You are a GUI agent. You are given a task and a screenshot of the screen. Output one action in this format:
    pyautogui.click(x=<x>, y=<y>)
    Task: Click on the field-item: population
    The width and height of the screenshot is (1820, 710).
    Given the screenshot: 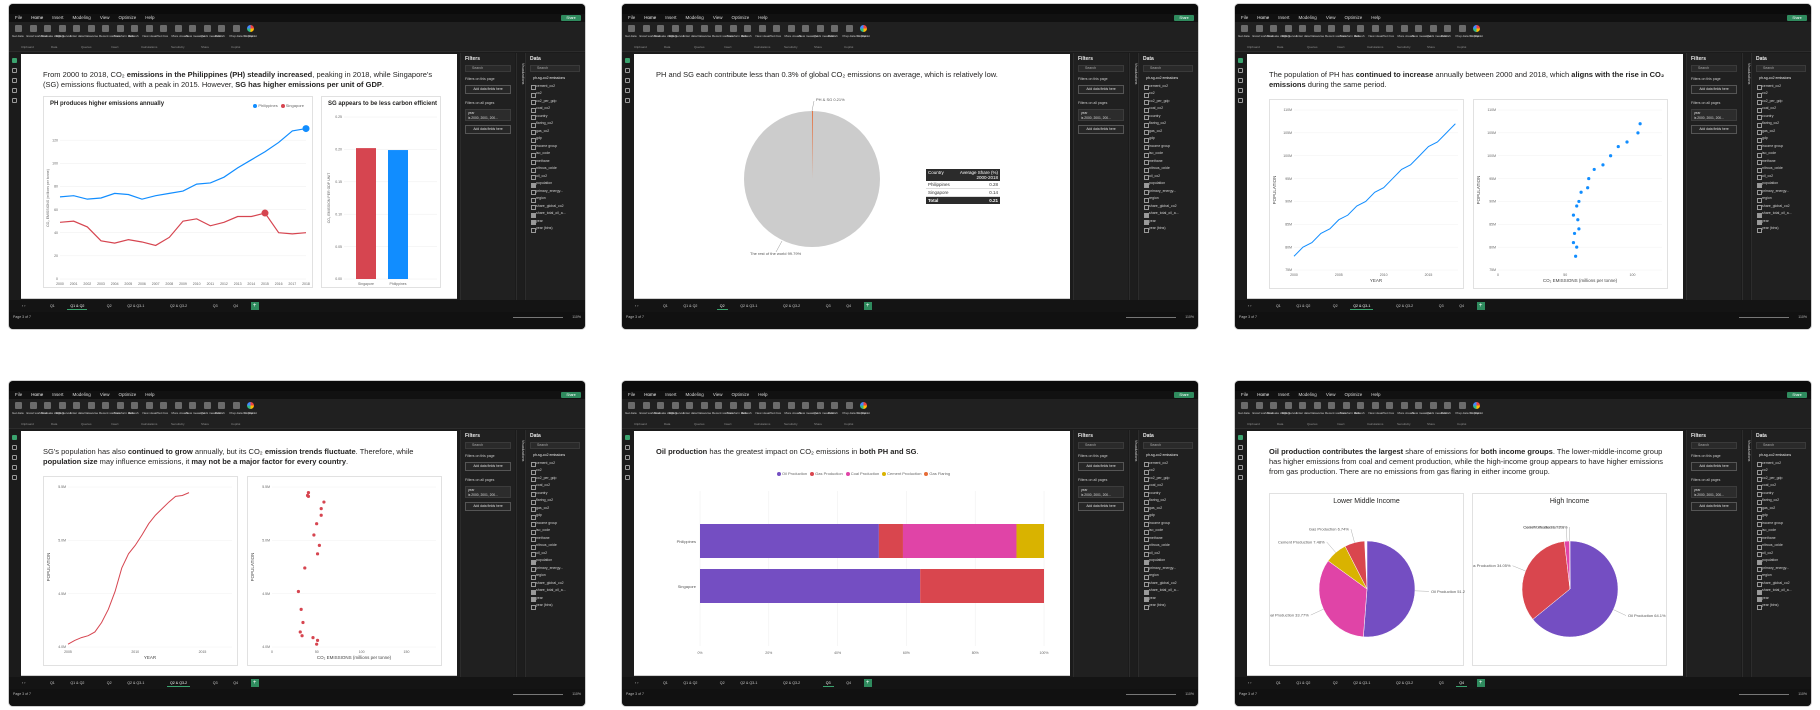 What is the action you would take?
    pyautogui.click(x=1782, y=184)
    